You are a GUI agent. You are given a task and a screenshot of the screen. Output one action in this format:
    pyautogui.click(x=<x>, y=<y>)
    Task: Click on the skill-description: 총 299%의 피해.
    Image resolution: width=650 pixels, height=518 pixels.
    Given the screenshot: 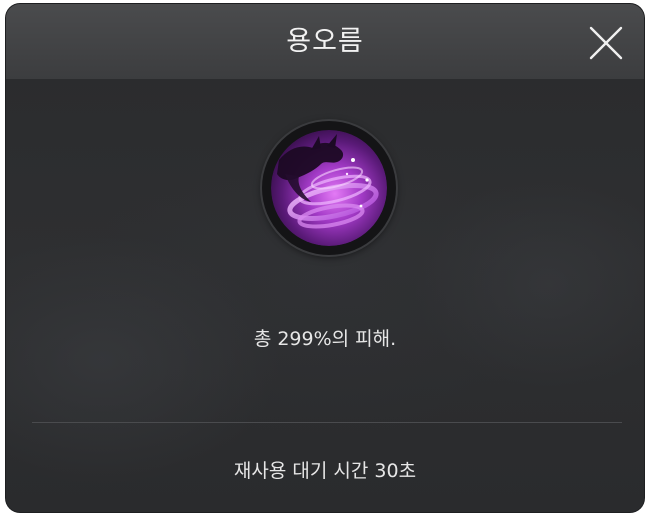 What is the action you would take?
    pyautogui.click(x=325, y=339)
    